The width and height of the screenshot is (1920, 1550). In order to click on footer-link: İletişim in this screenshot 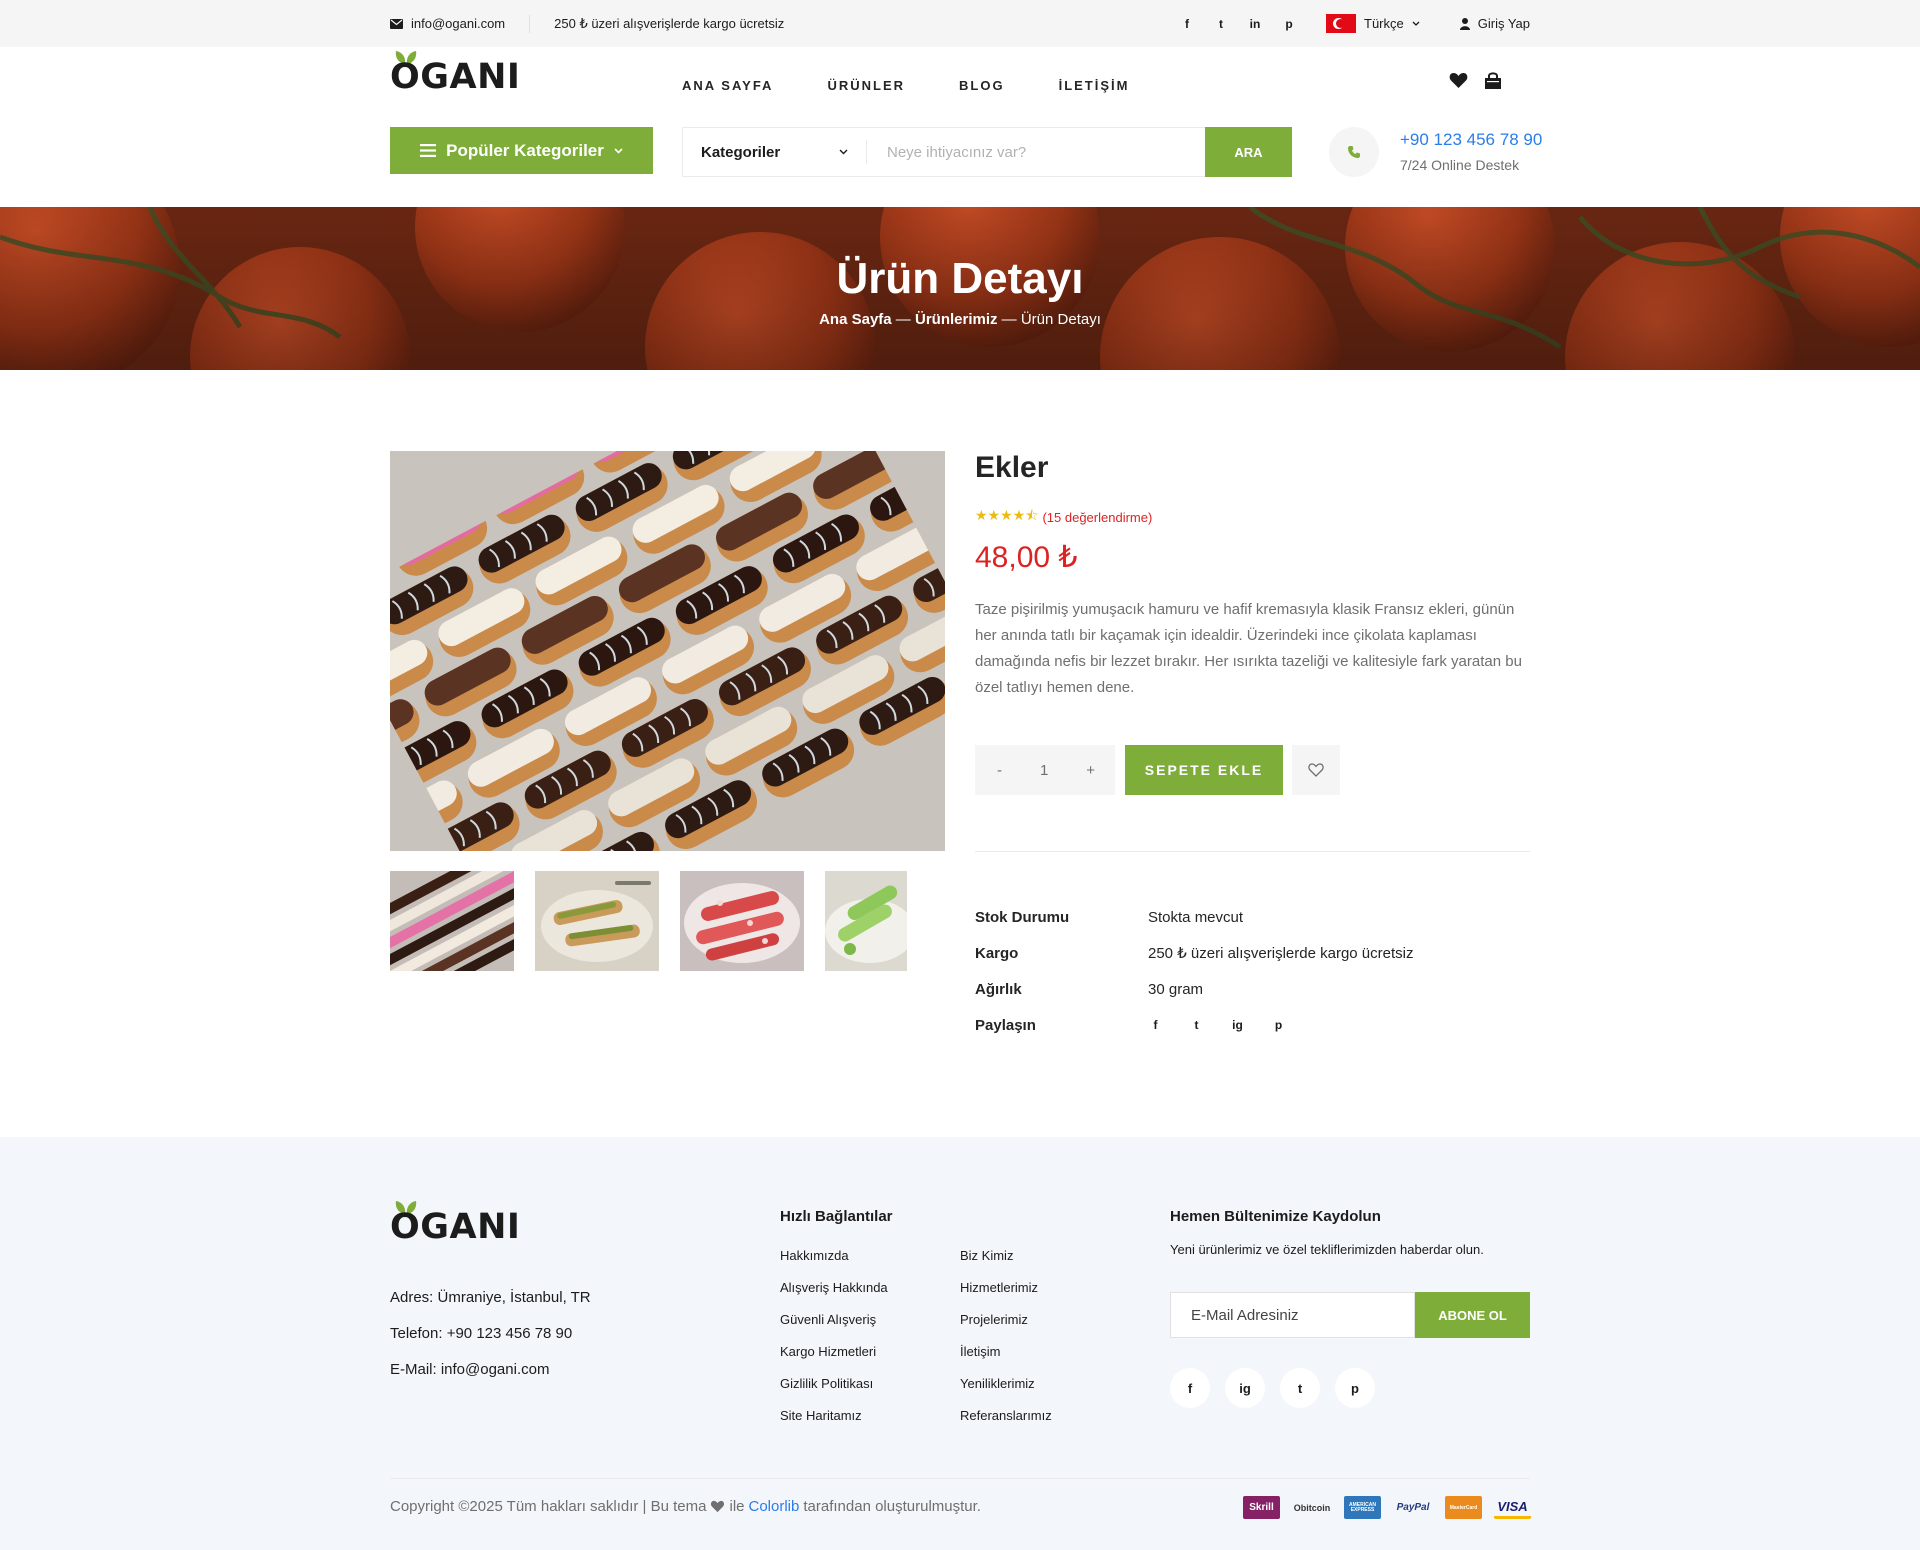, I will do `click(1006, 1352)`.